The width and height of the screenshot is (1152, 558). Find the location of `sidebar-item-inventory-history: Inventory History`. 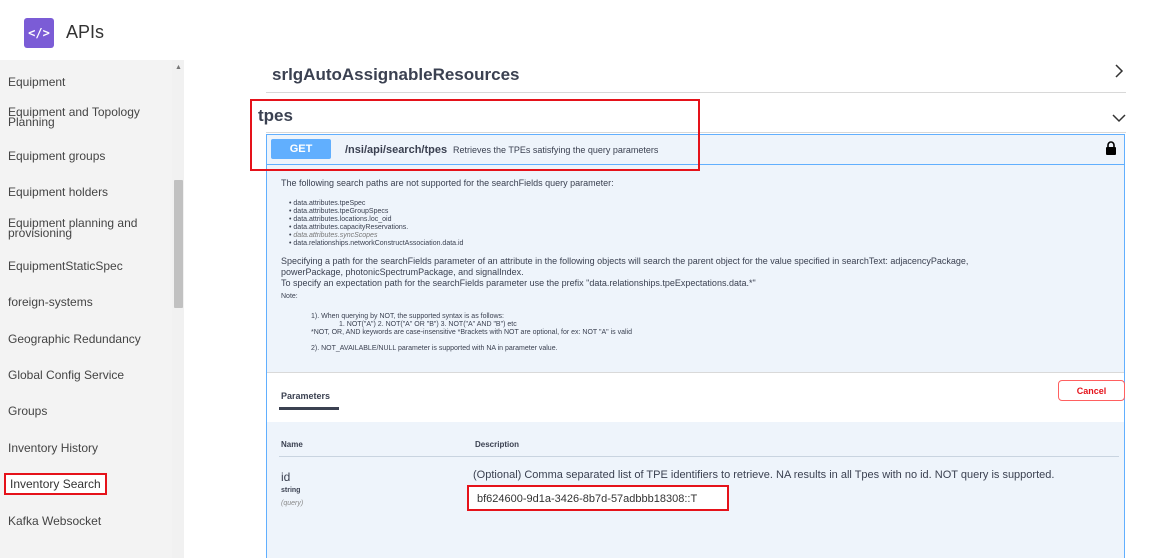

sidebar-item-inventory-history: Inventory History is located at coordinates (53, 448).